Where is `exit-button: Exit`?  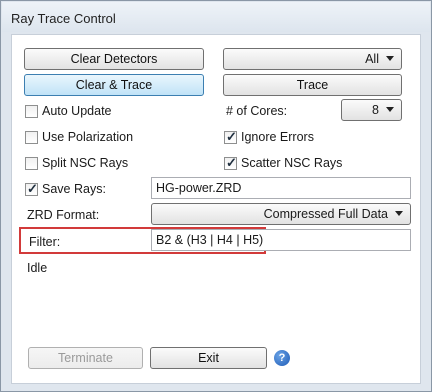
exit-button: Exit is located at coordinates (208, 358).